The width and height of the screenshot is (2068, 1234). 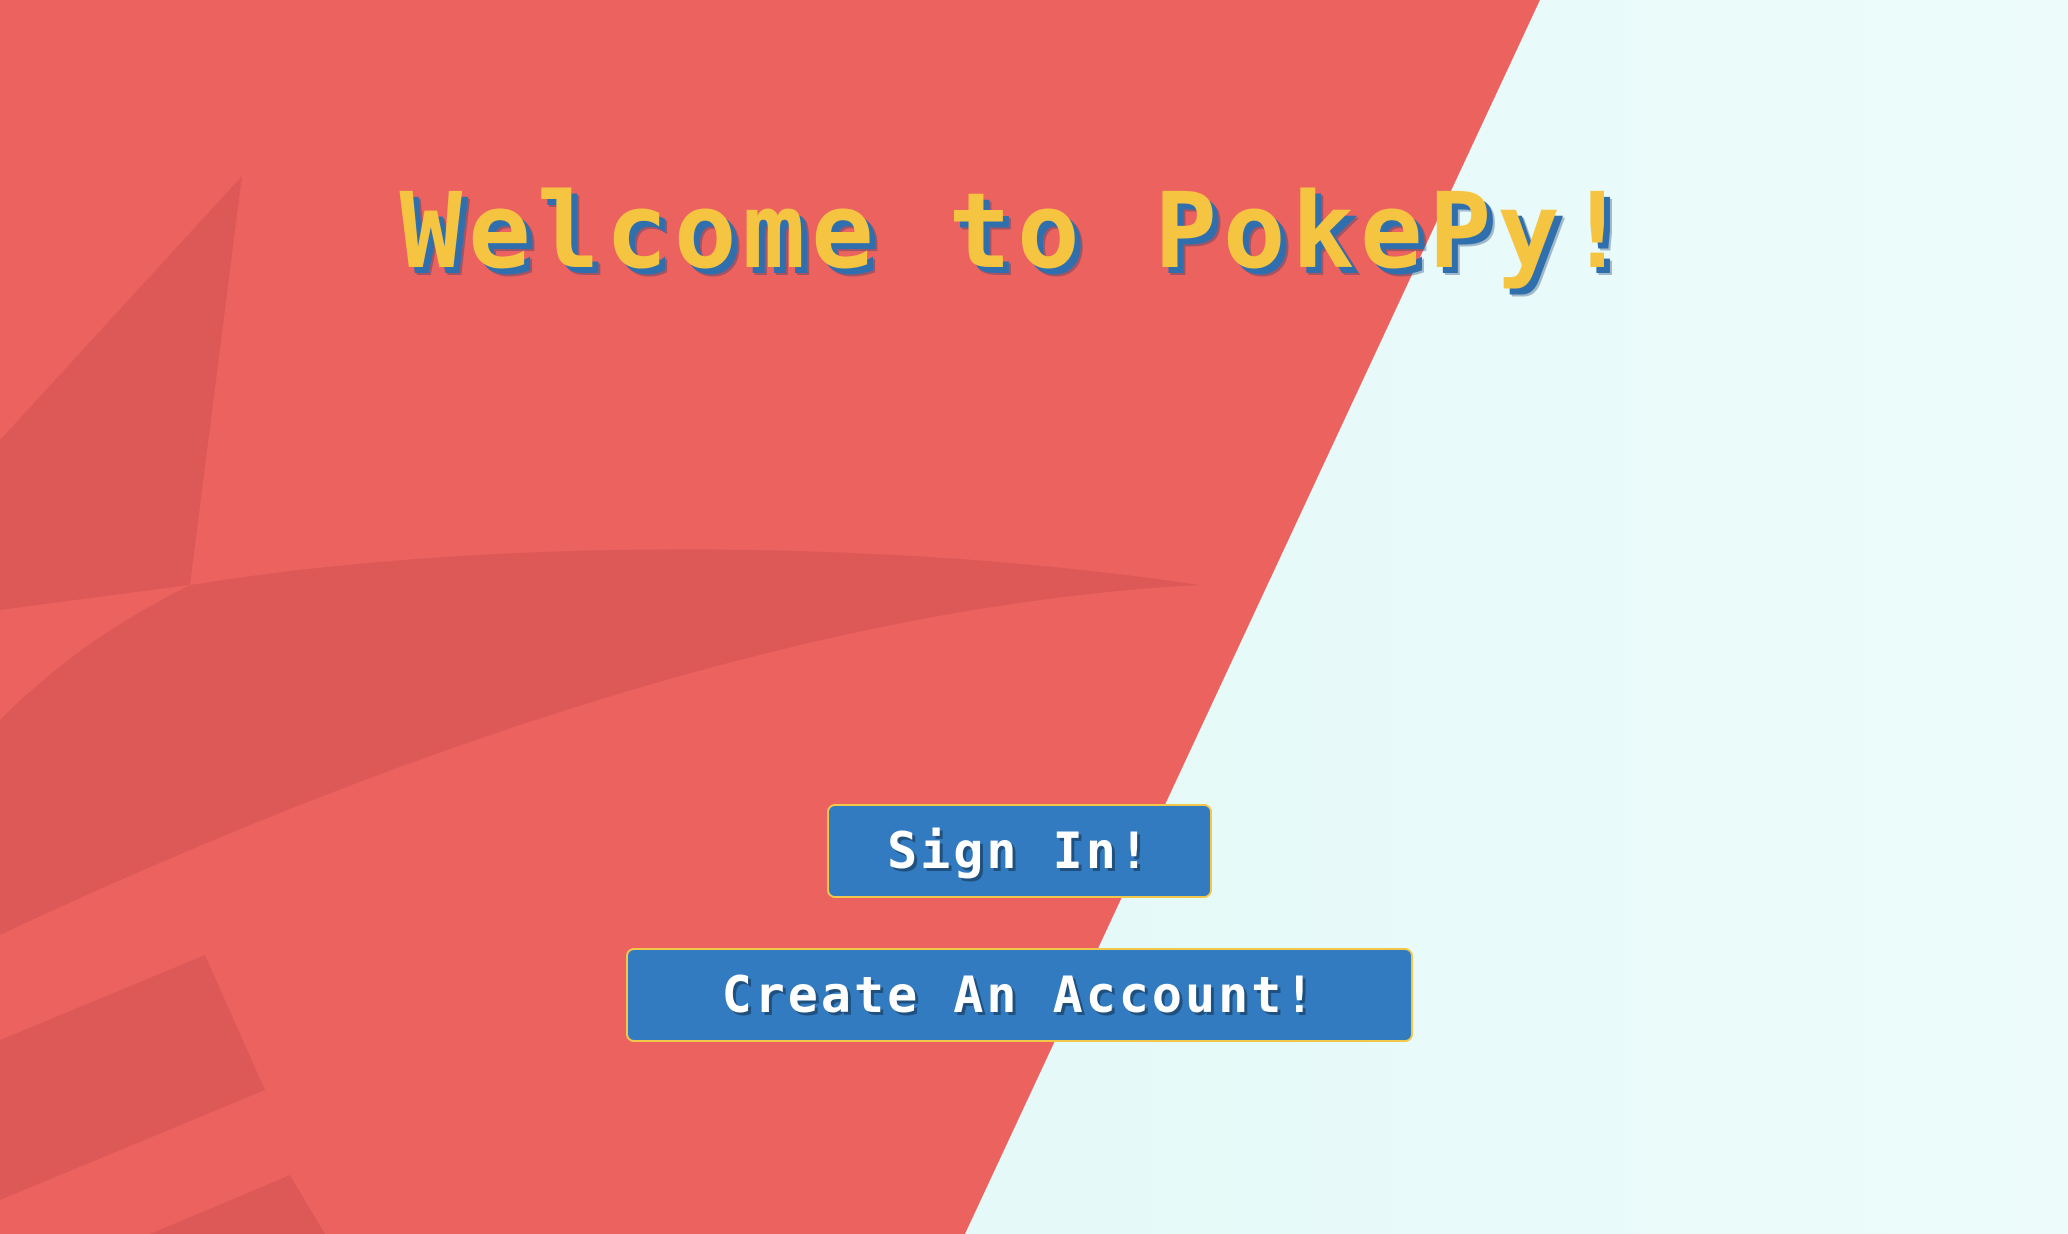 What do you see at coordinates (1019, 995) in the screenshot?
I see `create-account-button: Create An Account!` at bounding box center [1019, 995].